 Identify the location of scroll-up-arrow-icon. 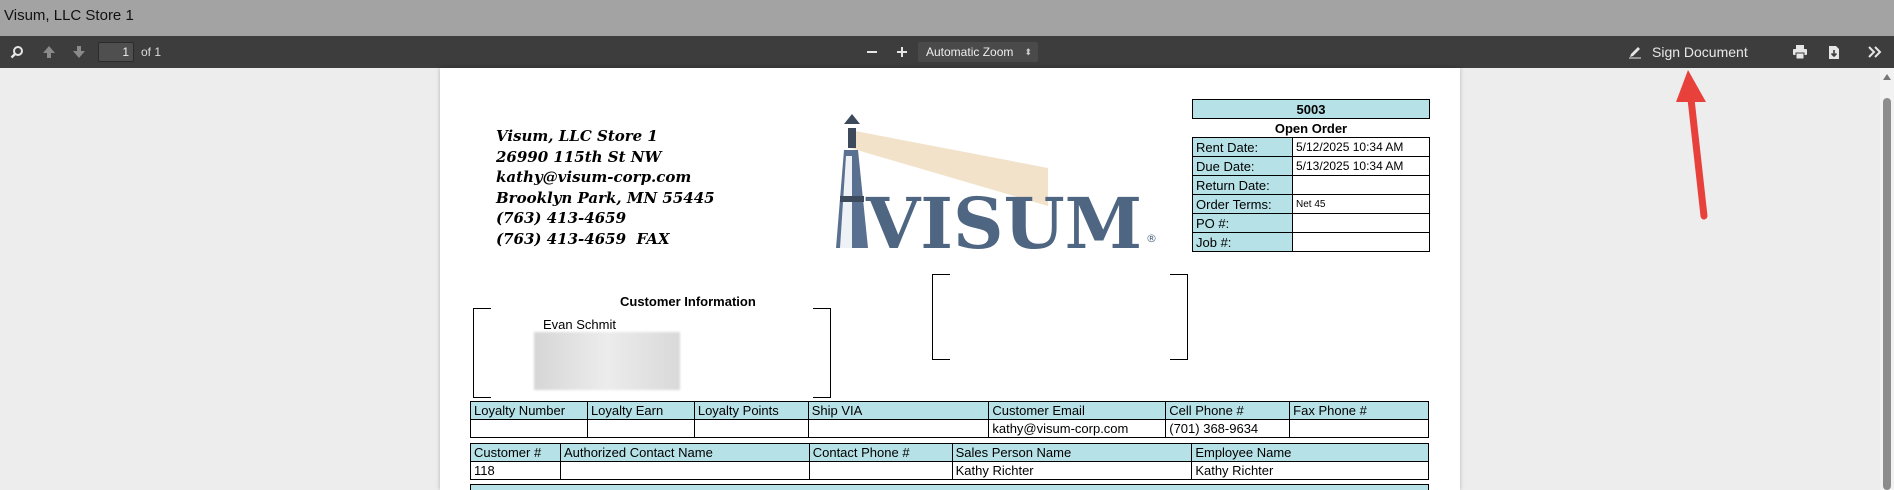
(1887, 77).